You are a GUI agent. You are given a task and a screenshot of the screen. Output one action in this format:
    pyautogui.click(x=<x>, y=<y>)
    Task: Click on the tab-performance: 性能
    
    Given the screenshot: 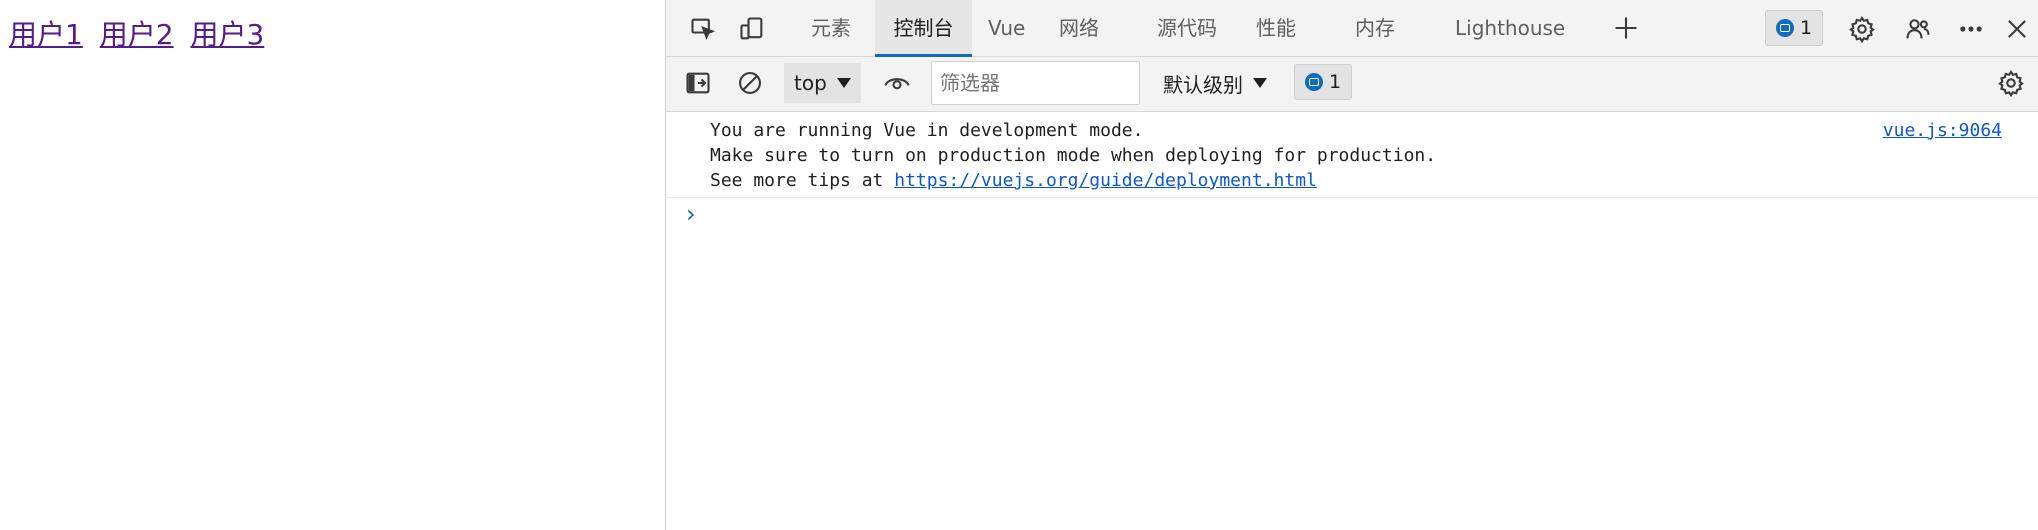 What is the action you would take?
    pyautogui.click(x=1286, y=28)
    